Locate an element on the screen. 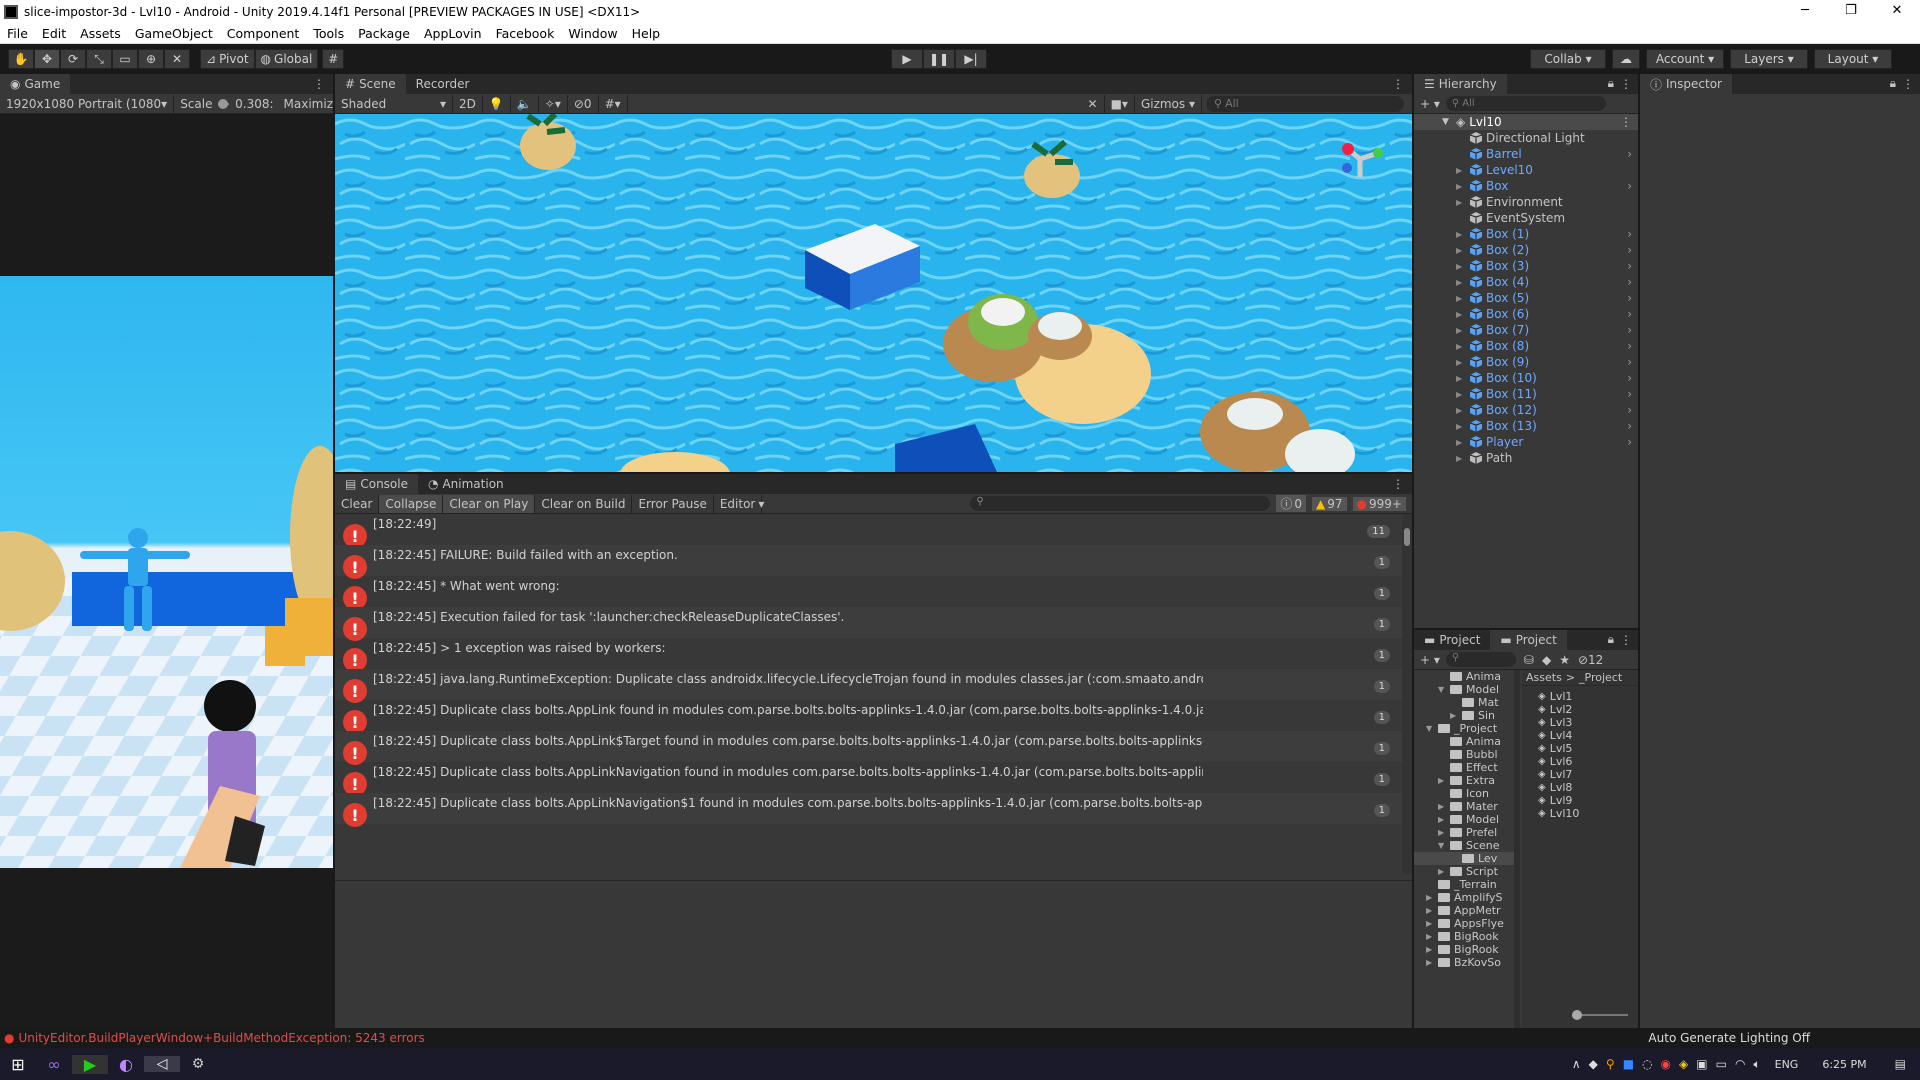  hierarchy-menu-icon: ⋮ is located at coordinates (1626, 84).